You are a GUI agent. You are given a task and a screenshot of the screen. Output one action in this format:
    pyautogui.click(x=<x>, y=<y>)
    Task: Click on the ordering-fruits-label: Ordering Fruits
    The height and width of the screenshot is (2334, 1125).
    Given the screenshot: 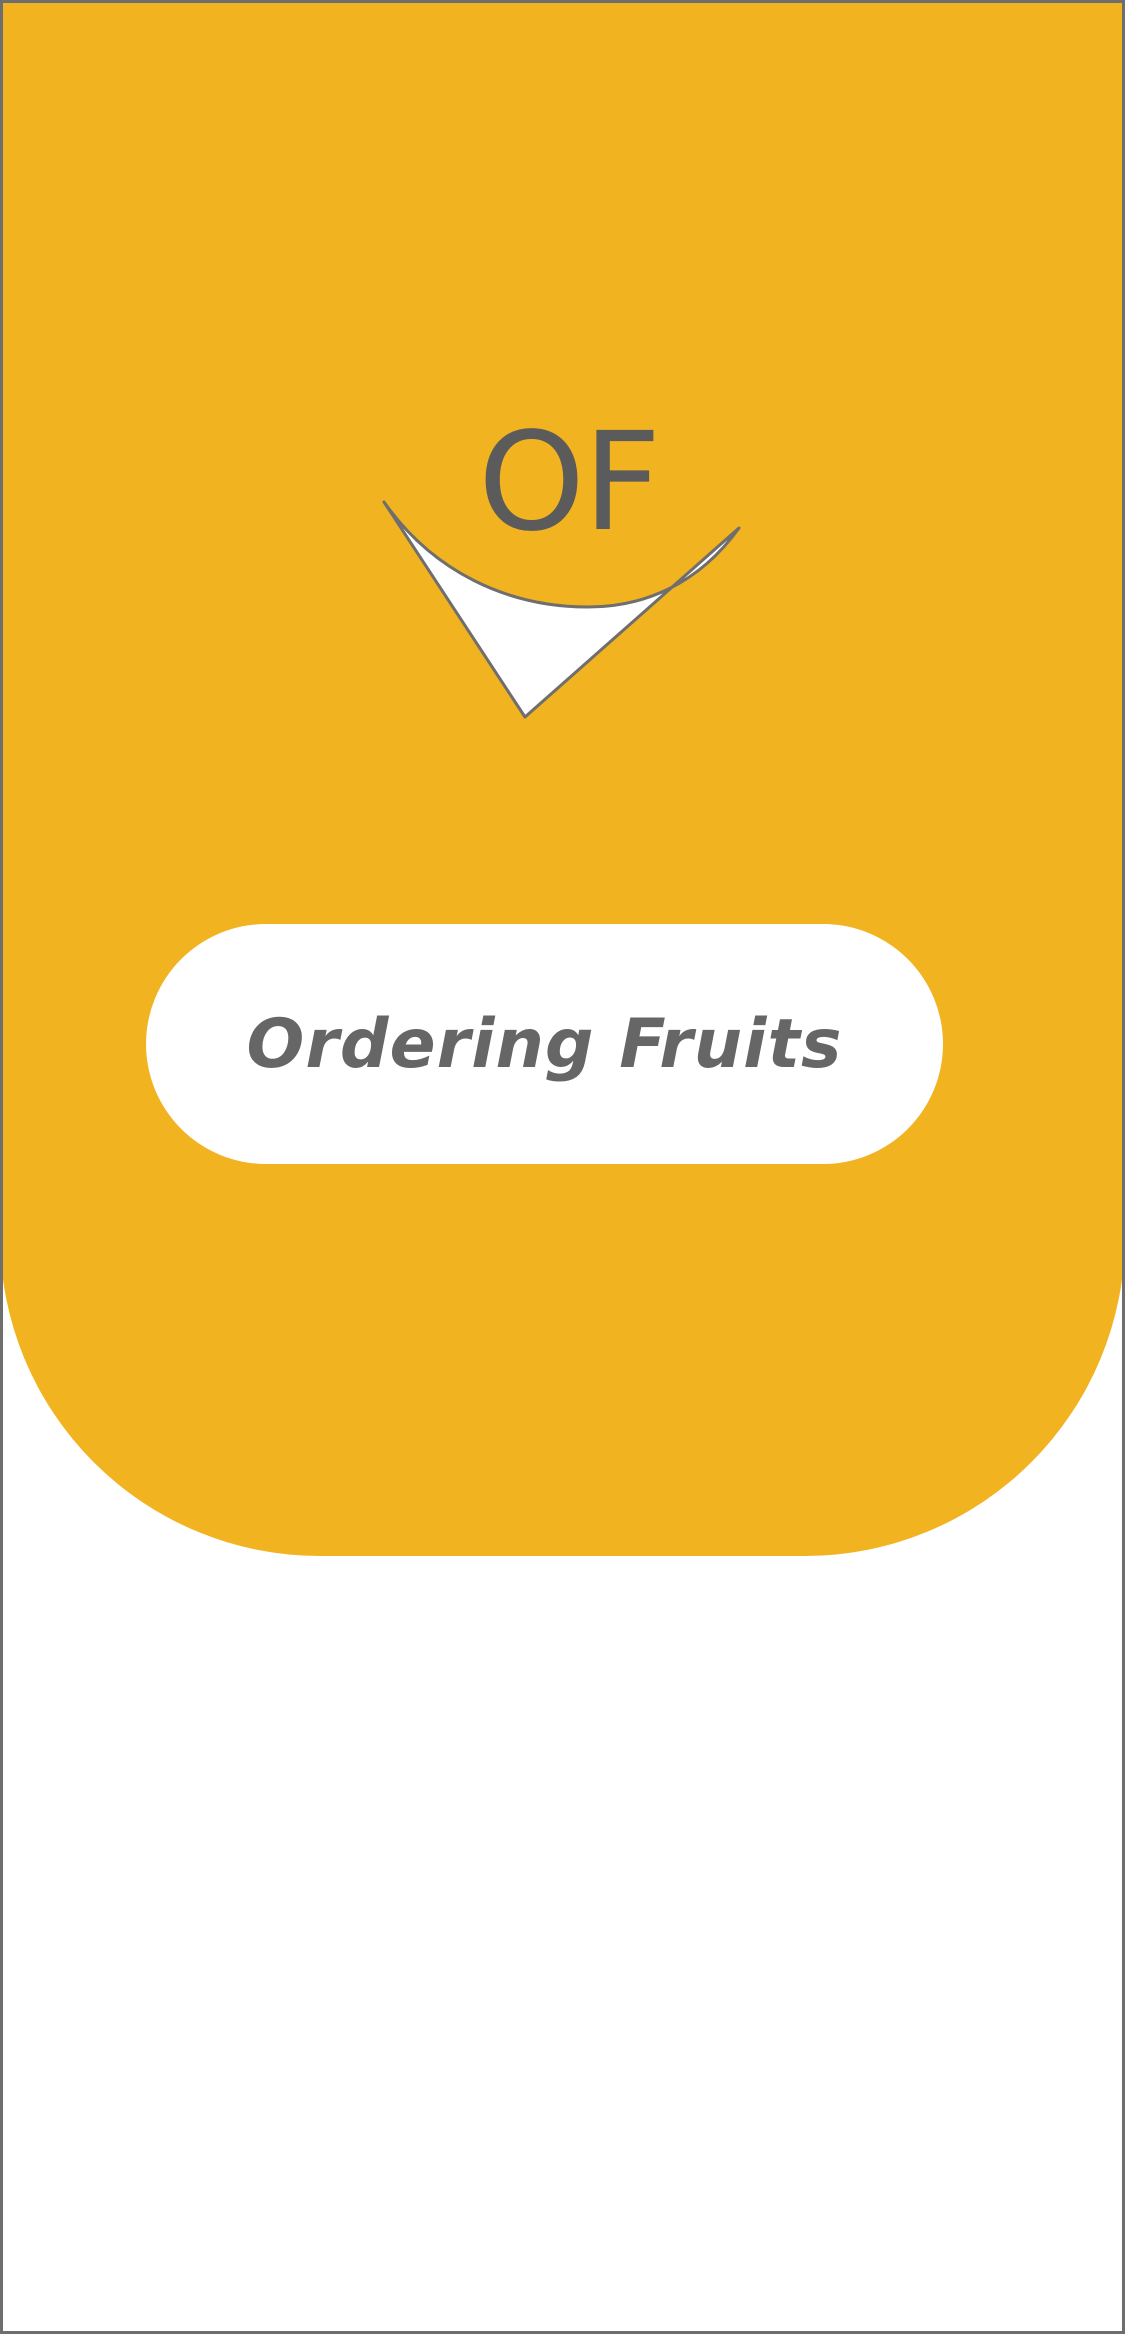 What is the action you would take?
    pyautogui.click(x=544, y=1044)
    